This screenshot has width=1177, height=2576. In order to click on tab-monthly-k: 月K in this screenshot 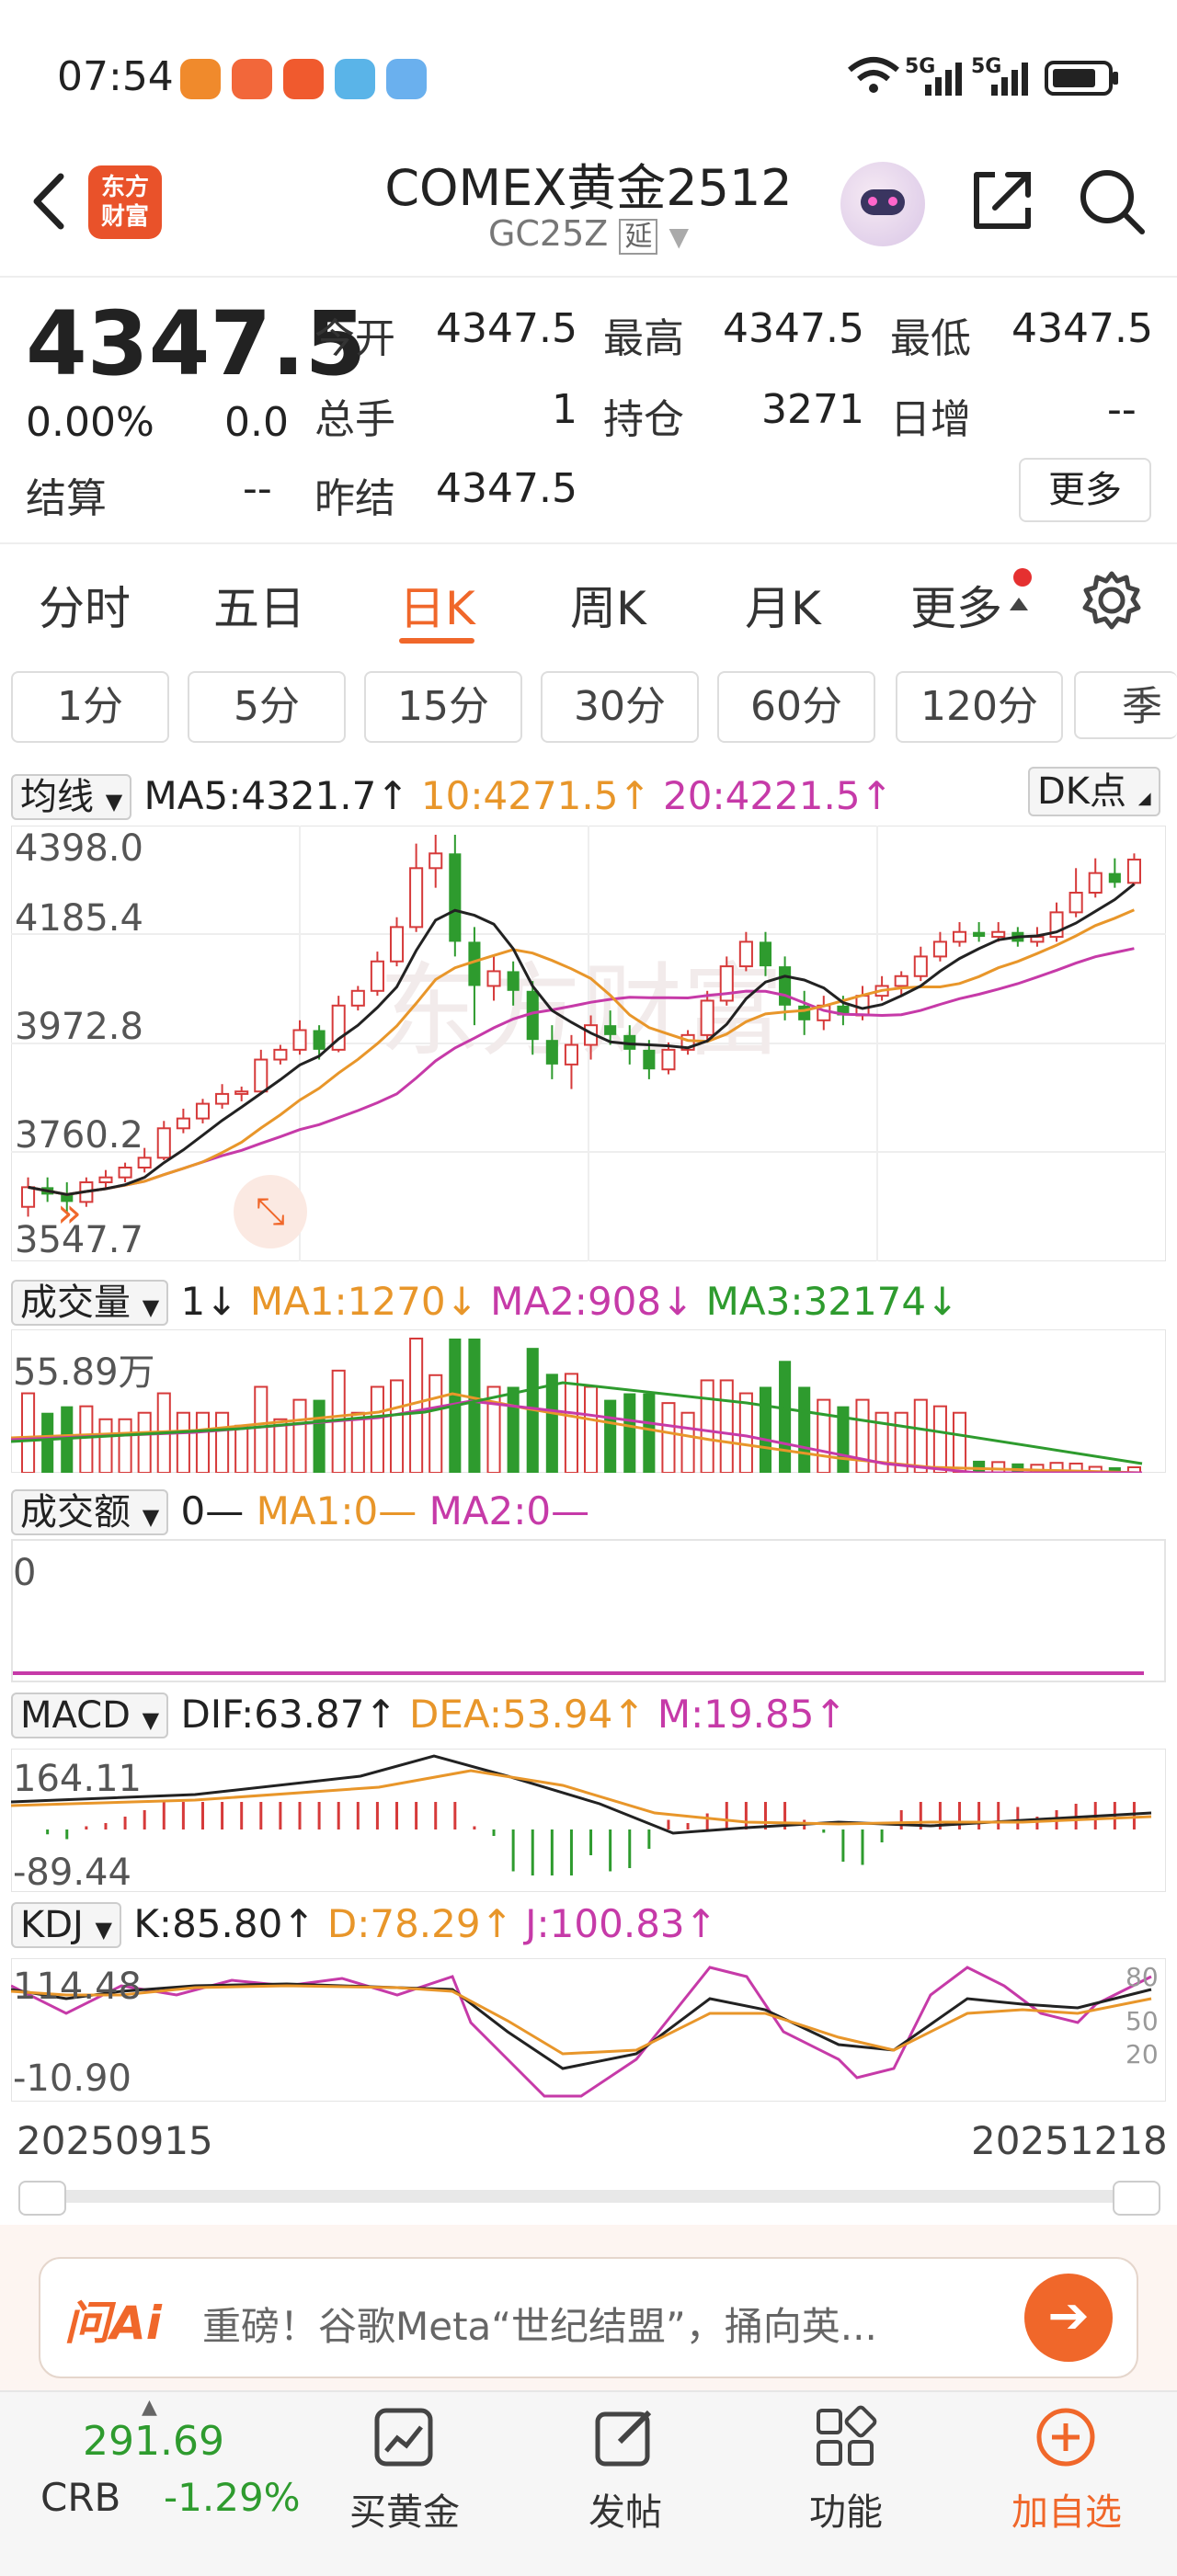, I will do `click(783, 605)`.